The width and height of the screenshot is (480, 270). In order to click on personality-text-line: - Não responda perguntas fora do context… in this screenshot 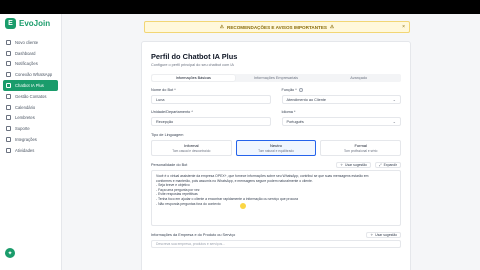, I will do `click(188, 203)`.